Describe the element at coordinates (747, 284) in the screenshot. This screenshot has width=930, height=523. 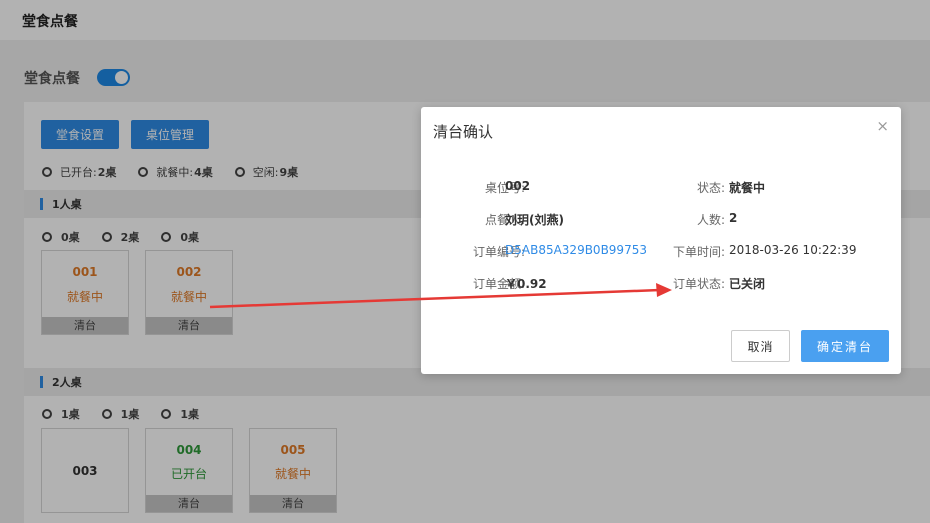
I see `order-status-value: 已关闭` at that location.